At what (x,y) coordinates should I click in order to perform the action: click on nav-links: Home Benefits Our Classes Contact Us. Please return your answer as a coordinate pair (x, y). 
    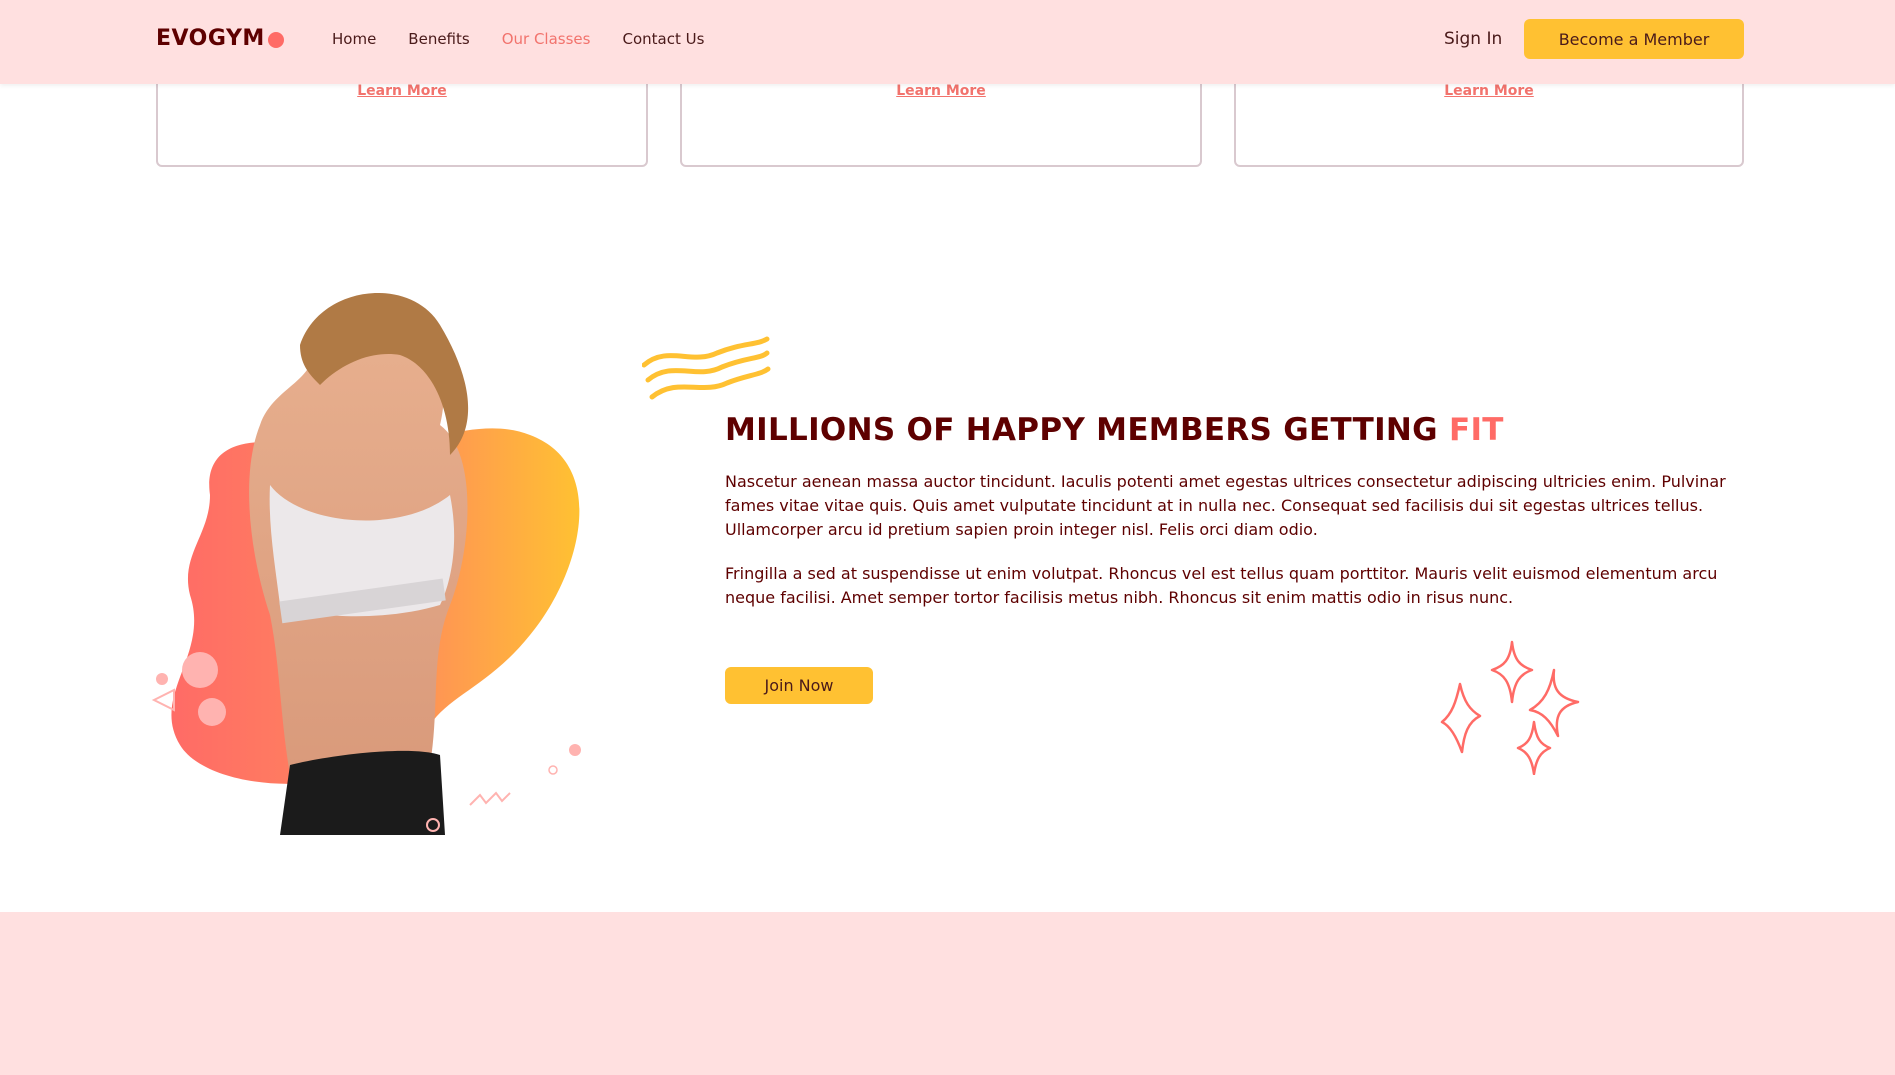
    Looking at the image, I should click on (518, 39).